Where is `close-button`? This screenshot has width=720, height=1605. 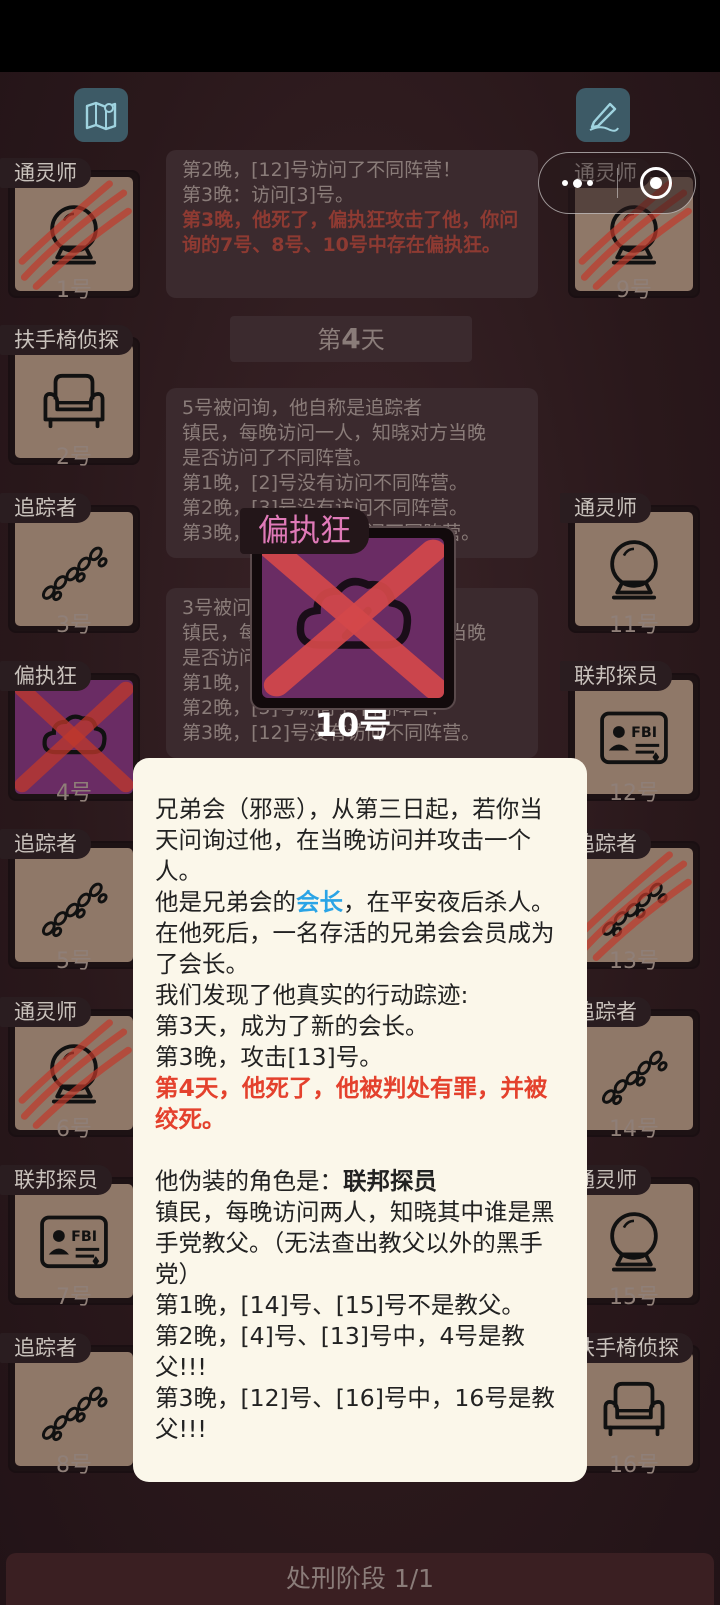
close-button is located at coordinates (657, 183).